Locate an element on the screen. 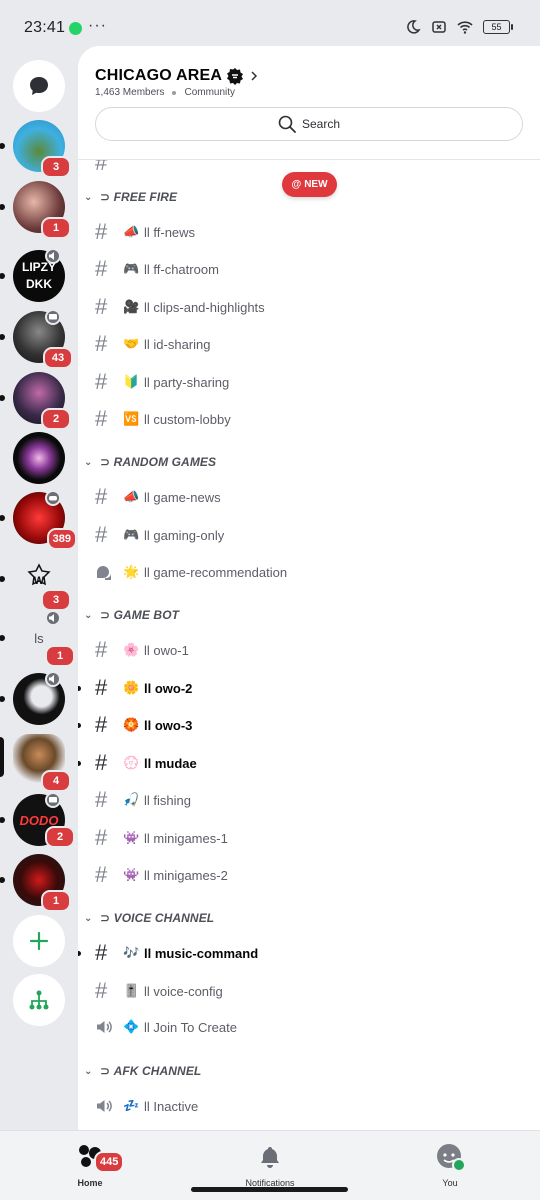  chevron-right-icon is located at coordinates (254, 76).